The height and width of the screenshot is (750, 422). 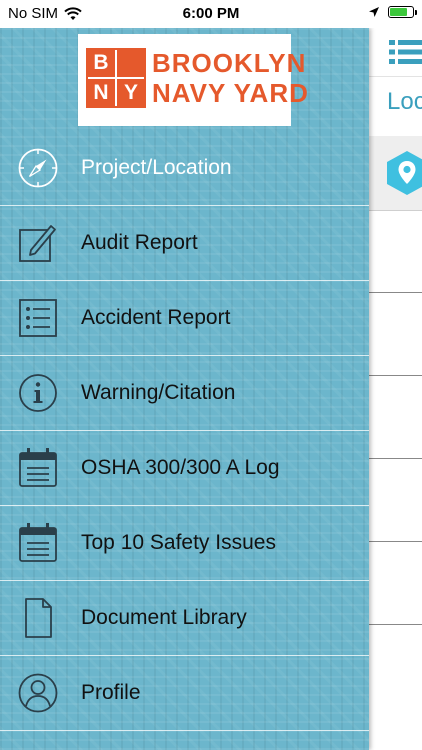 I want to click on menu-item-document-library: Document Library, so click(x=184, y=618).